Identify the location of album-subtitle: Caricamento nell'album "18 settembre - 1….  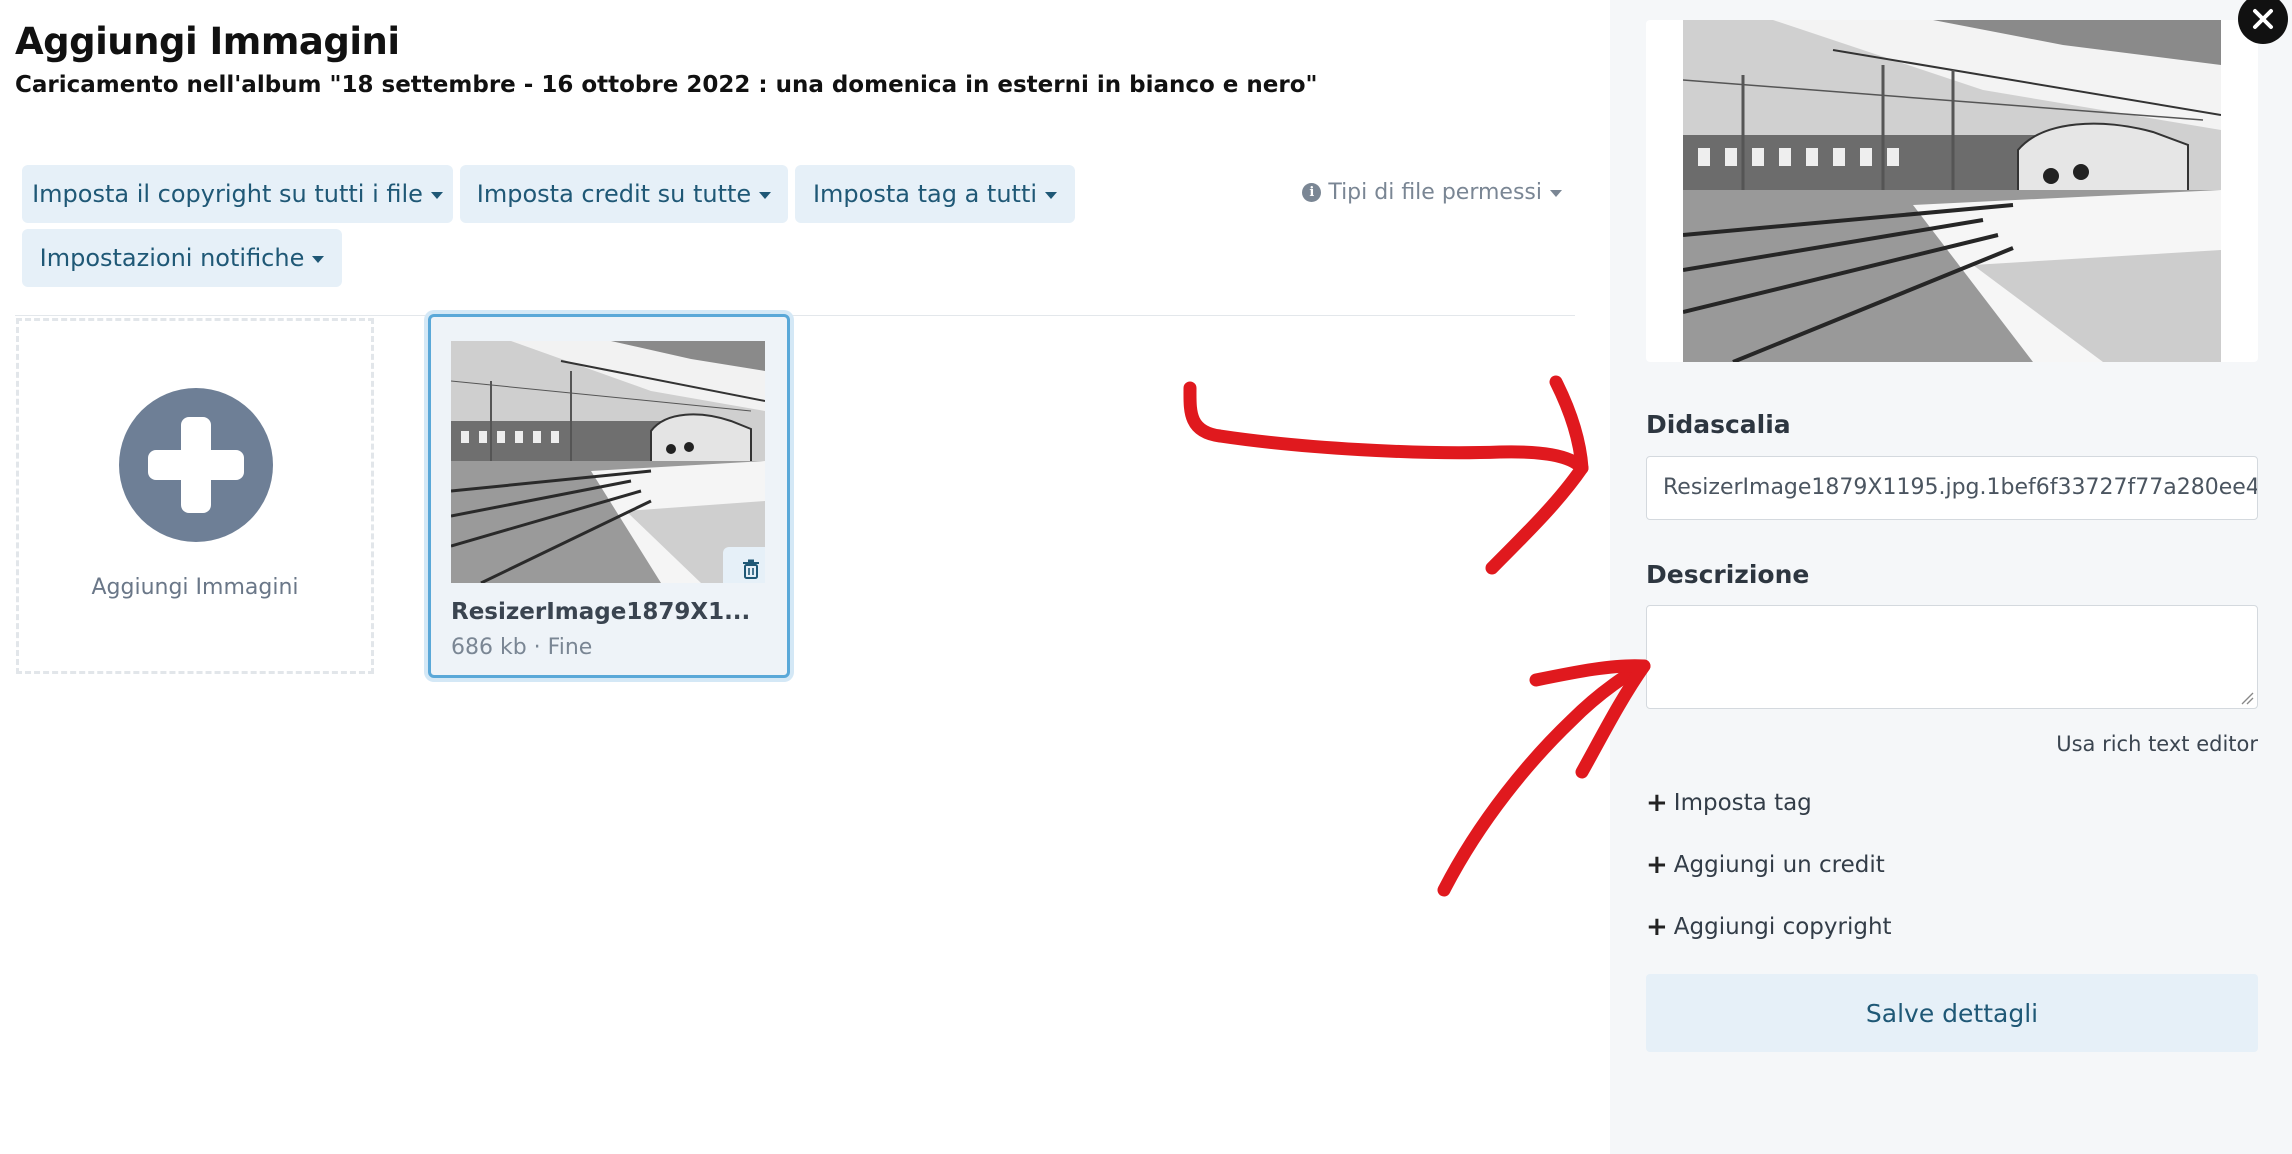
(666, 85).